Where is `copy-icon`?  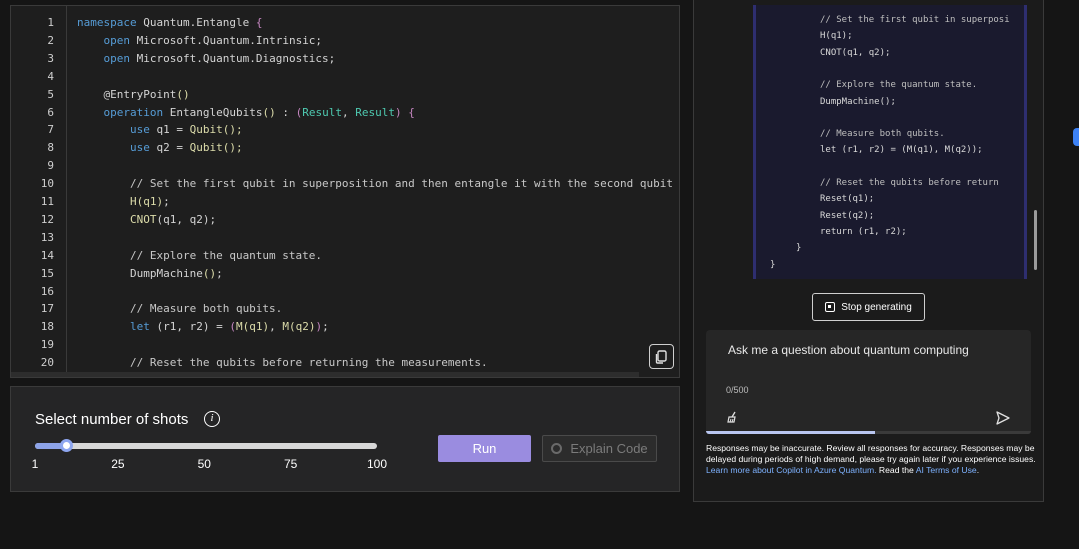
copy-icon is located at coordinates (661, 356).